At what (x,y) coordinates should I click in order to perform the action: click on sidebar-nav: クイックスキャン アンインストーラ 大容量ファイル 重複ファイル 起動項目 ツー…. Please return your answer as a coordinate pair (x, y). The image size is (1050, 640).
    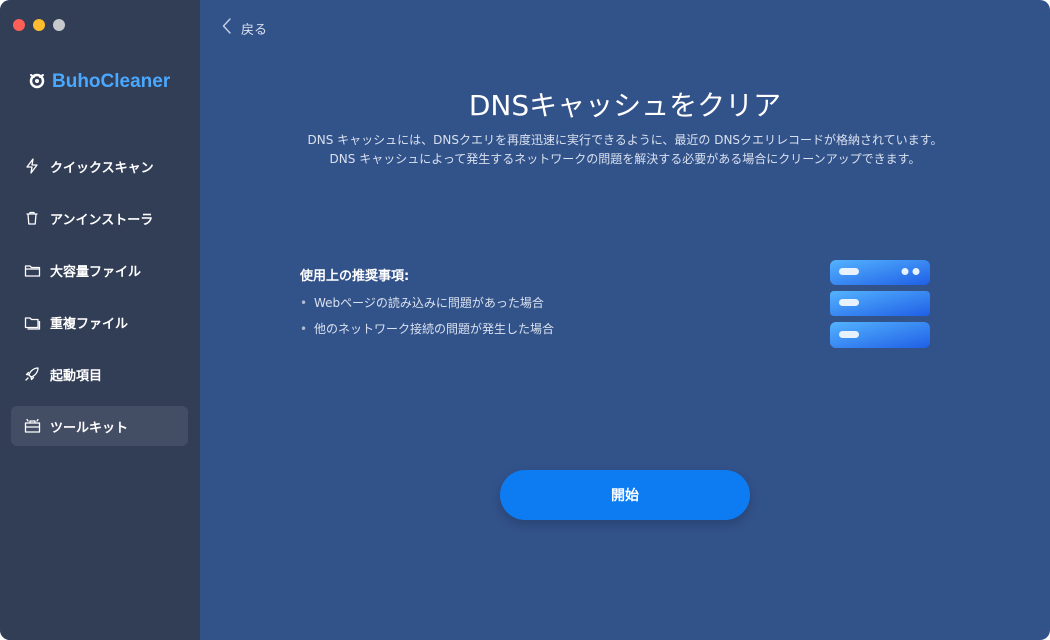
    Looking at the image, I should click on (99, 302).